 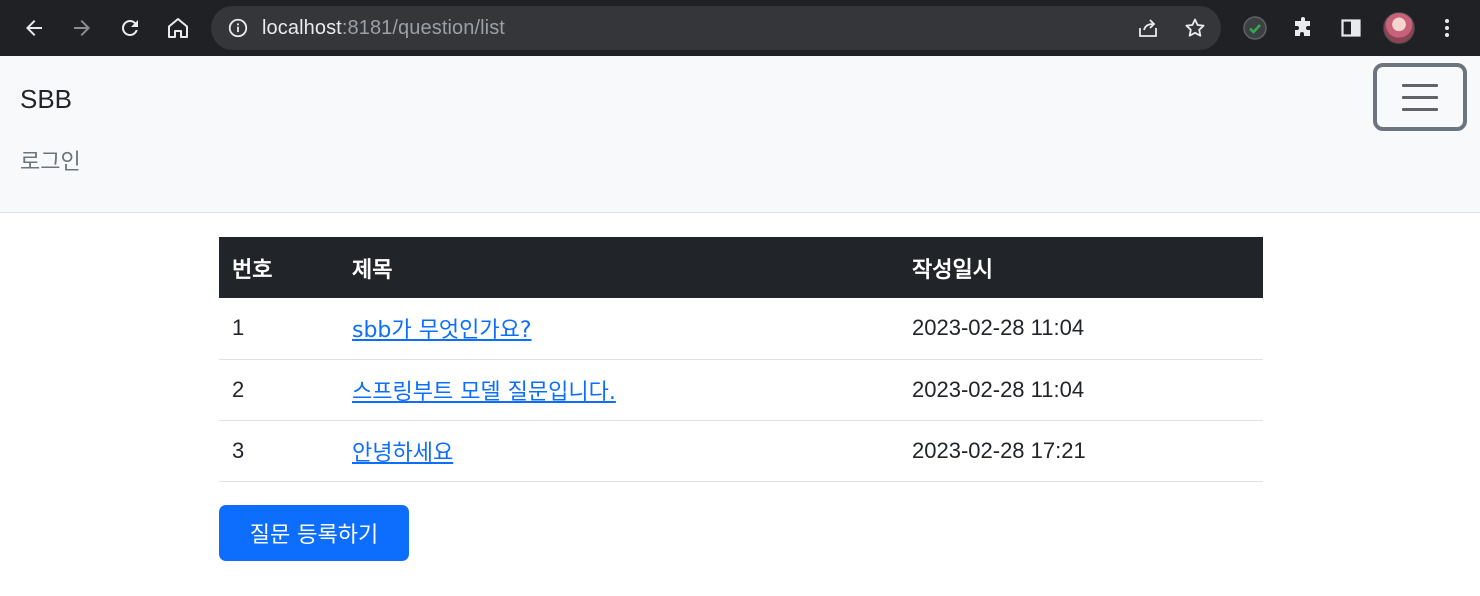 I want to click on share-icon, so click(x=1148, y=28).